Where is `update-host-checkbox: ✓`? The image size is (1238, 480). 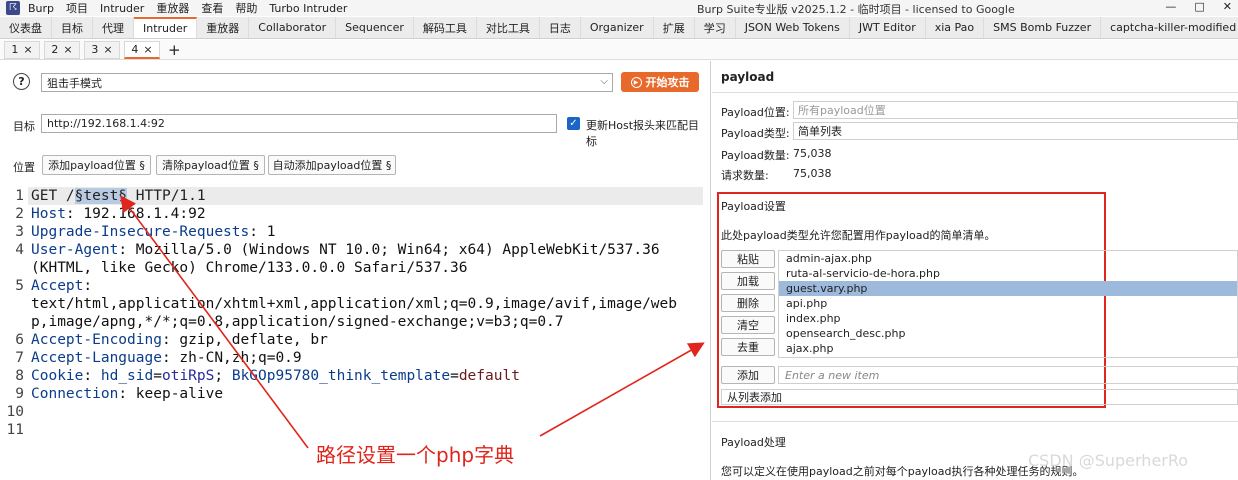
update-host-checkbox: ✓ is located at coordinates (573, 123).